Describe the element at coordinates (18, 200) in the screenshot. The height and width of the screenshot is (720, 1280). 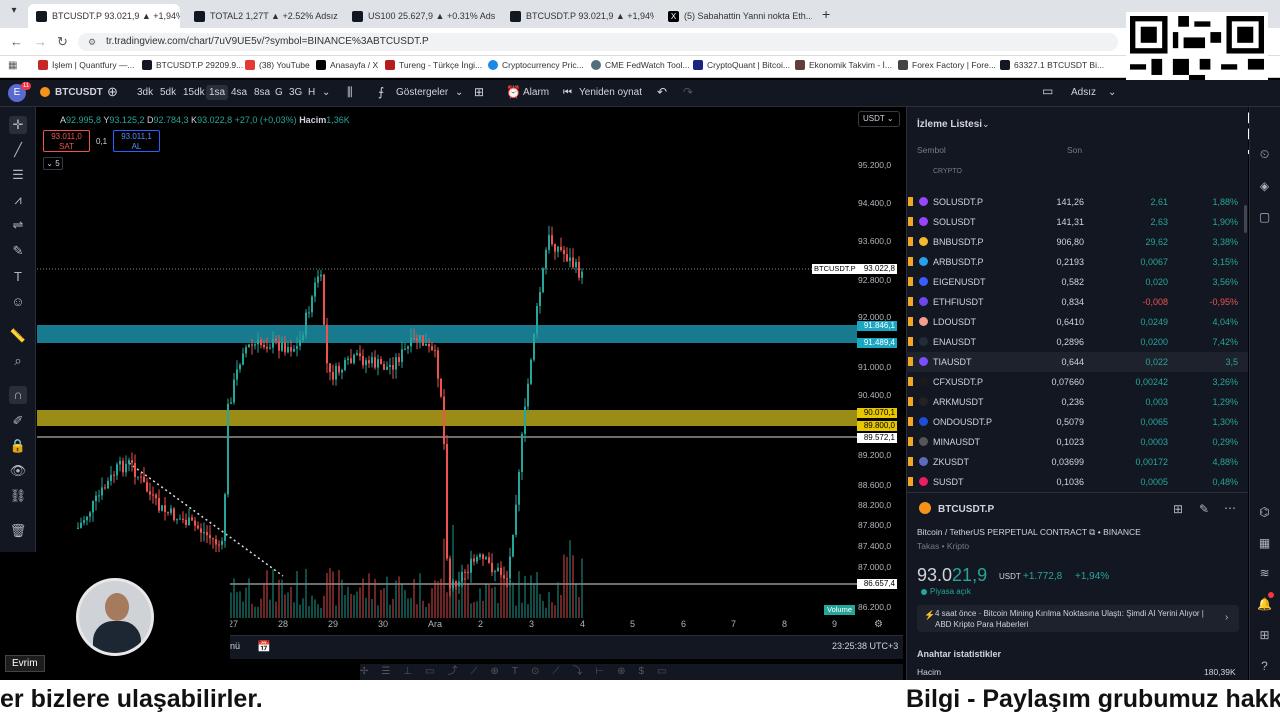
I see `pattern-icon: ⩘` at that location.